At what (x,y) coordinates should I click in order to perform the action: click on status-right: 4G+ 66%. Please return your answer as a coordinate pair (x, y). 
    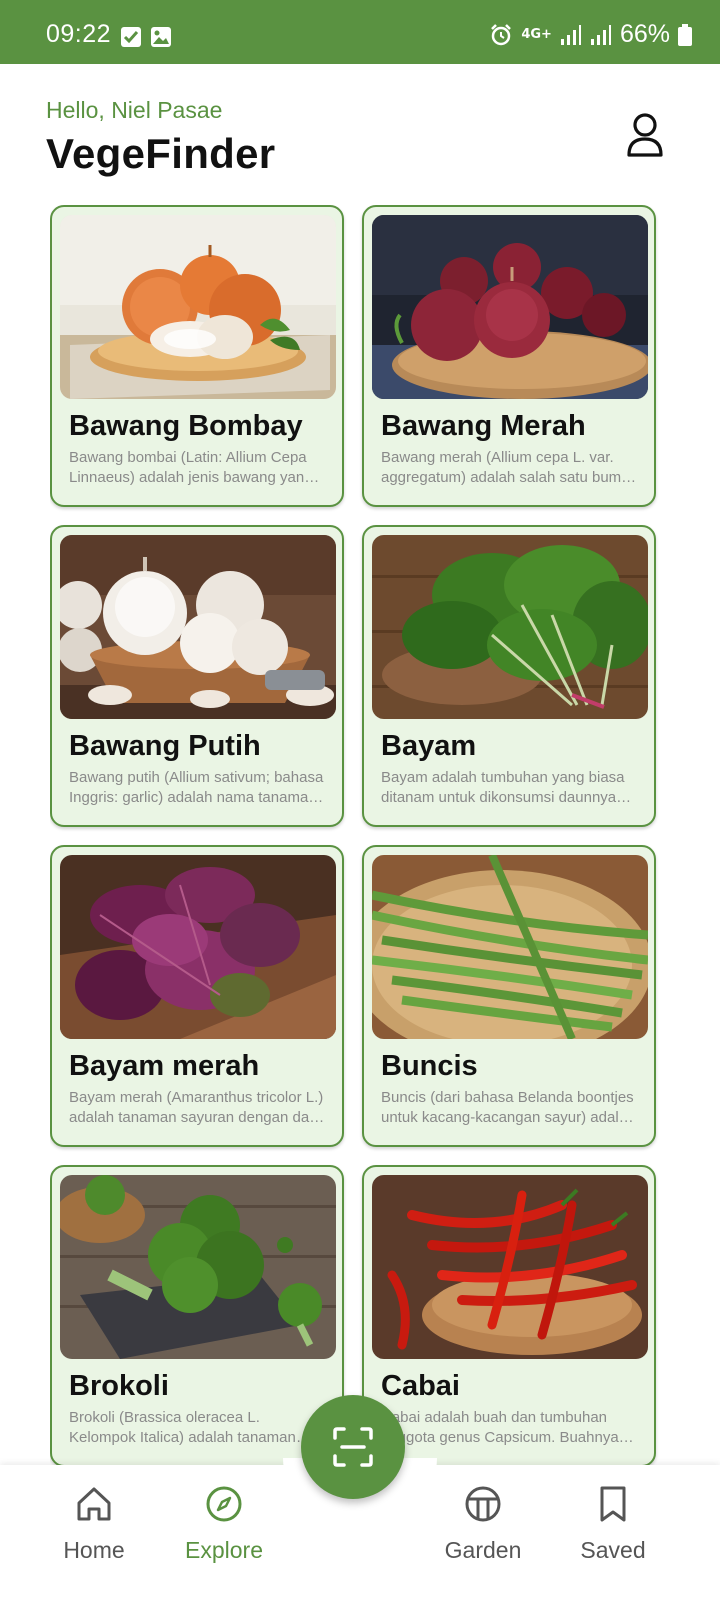
    Looking at the image, I should click on (590, 34).